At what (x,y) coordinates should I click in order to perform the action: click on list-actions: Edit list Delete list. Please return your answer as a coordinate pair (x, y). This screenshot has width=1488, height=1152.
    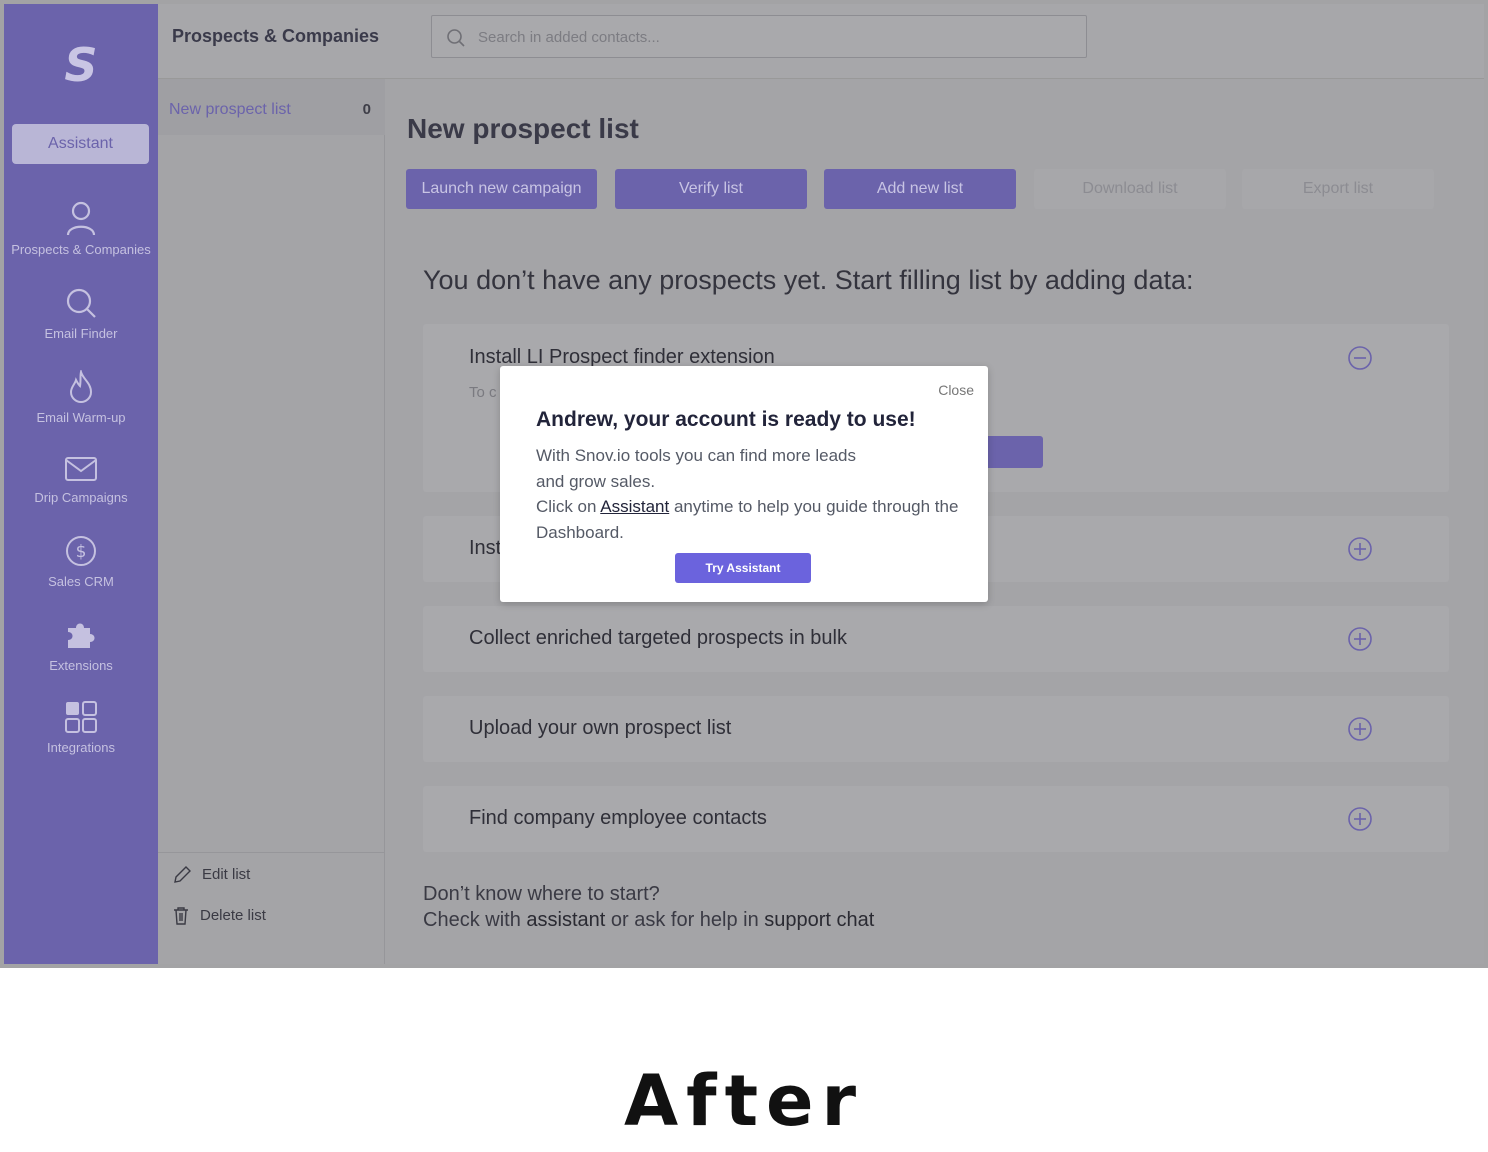
    Looking at the image, I should click on (271, 888).